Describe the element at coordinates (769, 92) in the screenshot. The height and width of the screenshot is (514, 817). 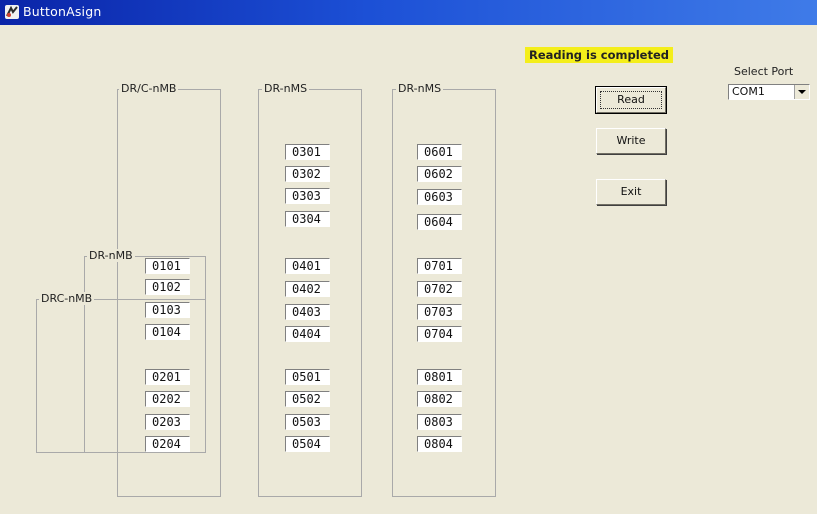
I see `port-select: COM1` at that location.